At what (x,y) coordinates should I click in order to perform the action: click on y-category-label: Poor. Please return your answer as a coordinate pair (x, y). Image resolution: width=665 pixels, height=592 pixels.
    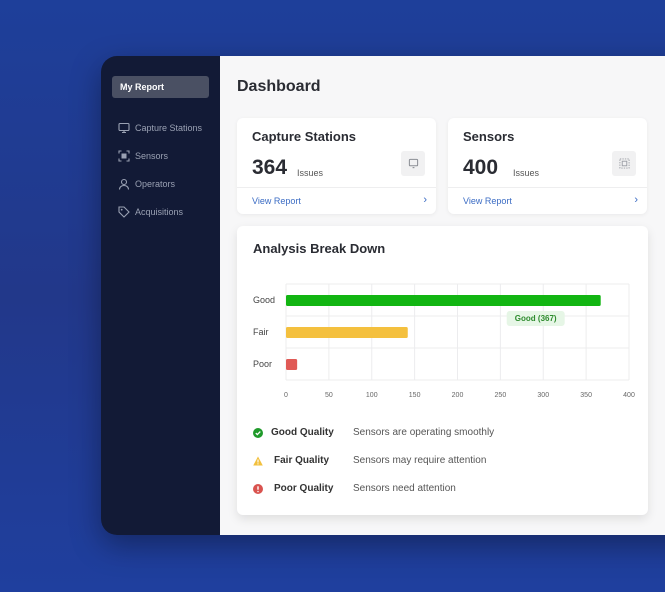
    Looking at the image, I should click on (262, 364).